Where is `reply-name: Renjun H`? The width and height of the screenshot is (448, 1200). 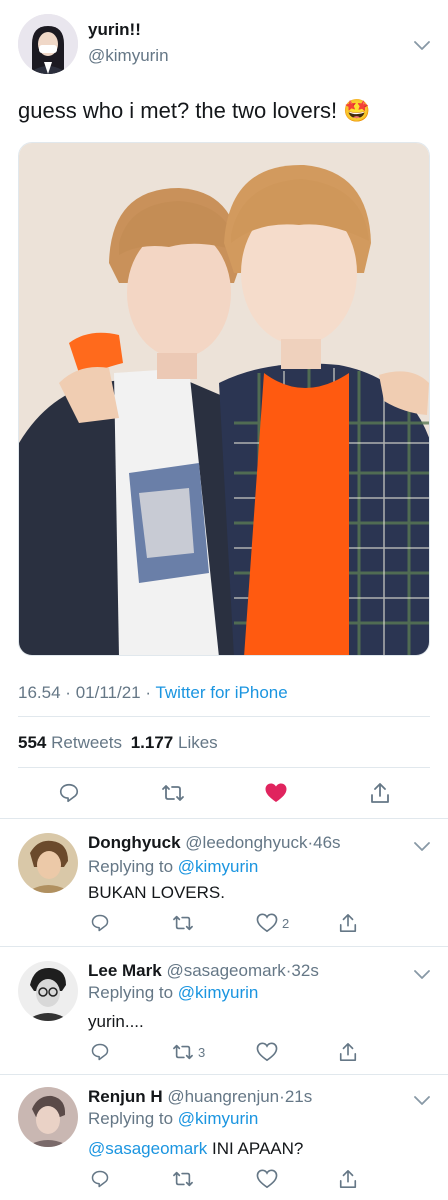
reply-name: Renjun H is located at coordinates (125, 1096).